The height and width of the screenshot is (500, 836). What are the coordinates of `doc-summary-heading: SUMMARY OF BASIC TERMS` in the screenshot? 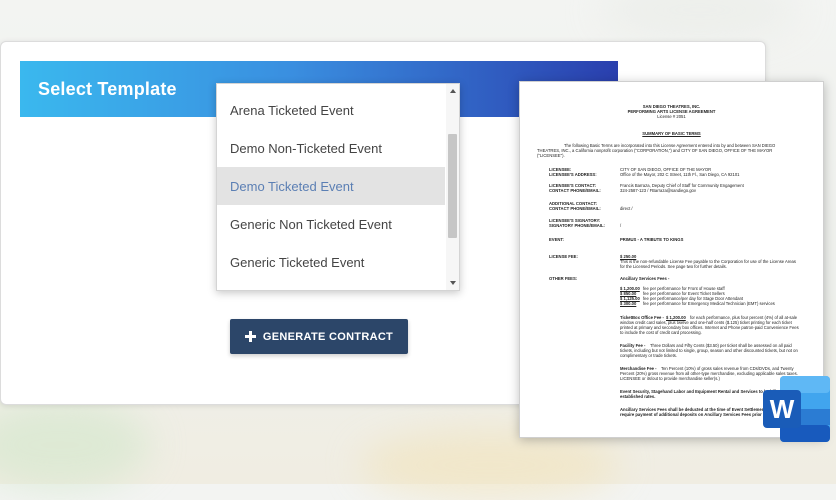 It's located at (671, 133).